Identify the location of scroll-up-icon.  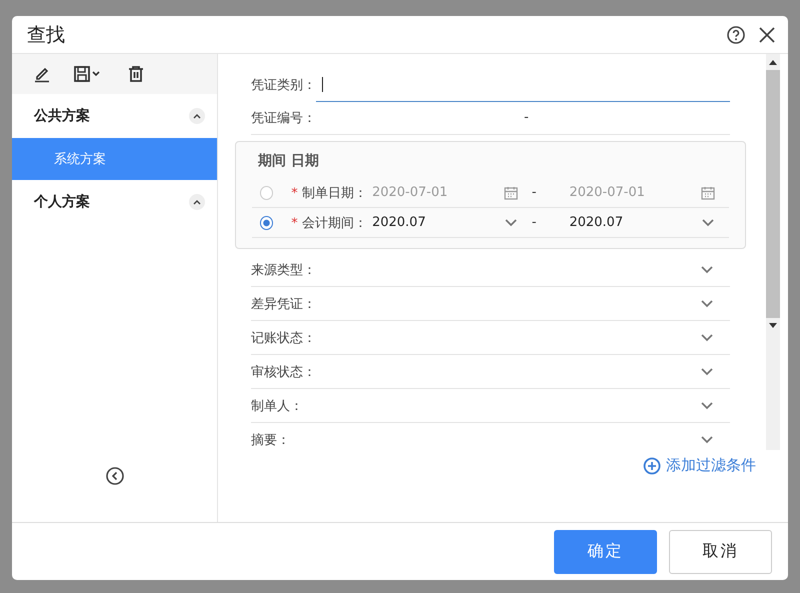
(773, 62).